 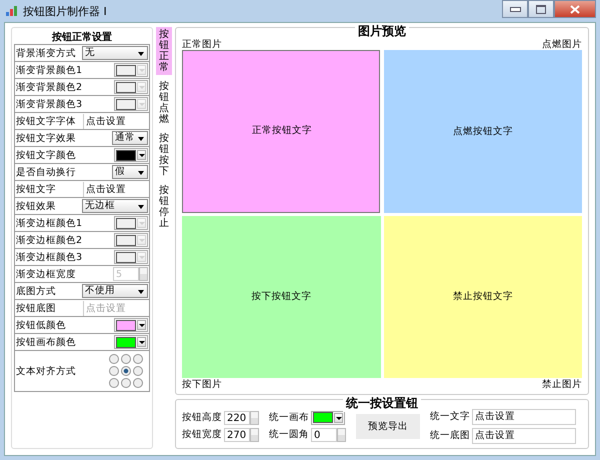 I want to click on button-preview: 点燃按钮文字, so click(x=483, y=131).